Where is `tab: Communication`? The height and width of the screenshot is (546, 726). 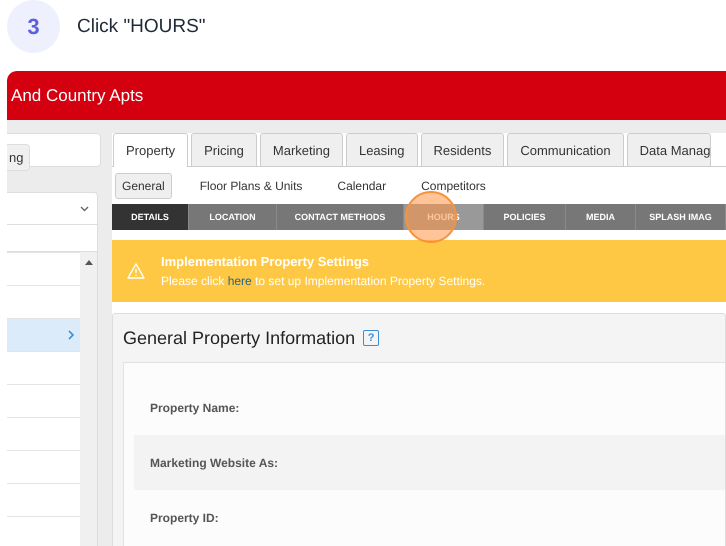
tab: Communication is located at coordinates (565, 149).